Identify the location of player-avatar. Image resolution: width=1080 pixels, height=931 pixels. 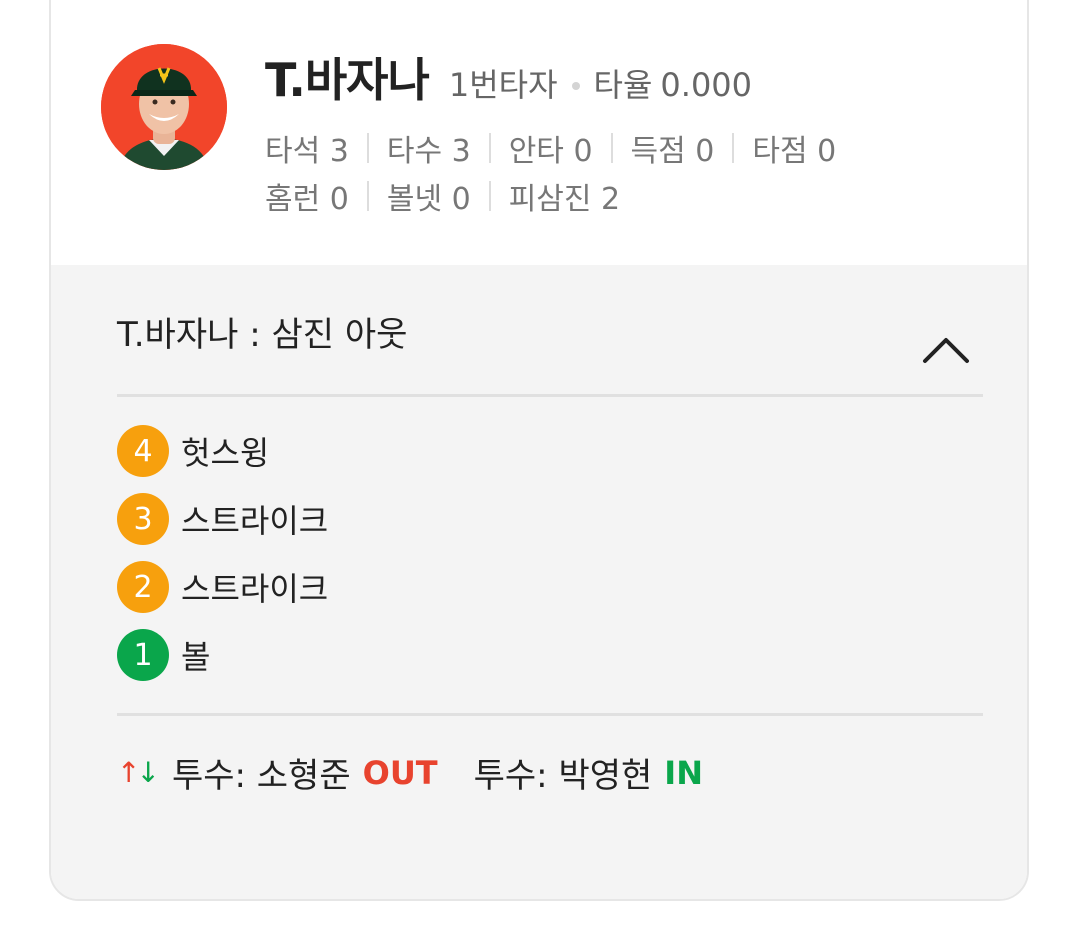
(164, 107).